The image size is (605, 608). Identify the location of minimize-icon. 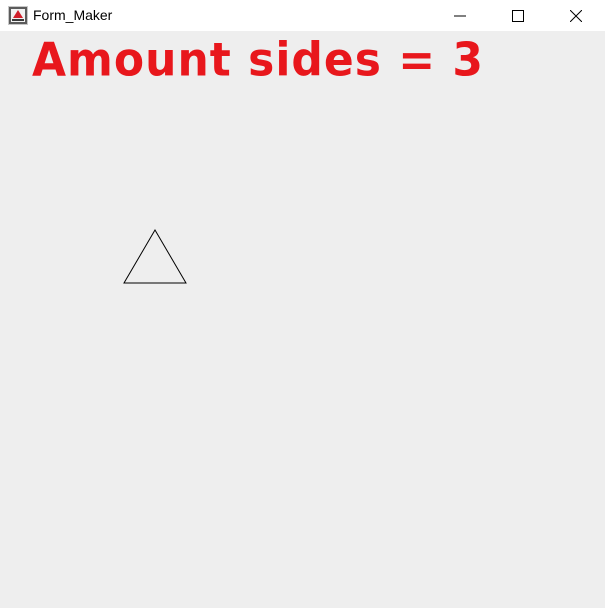
(460, 15).